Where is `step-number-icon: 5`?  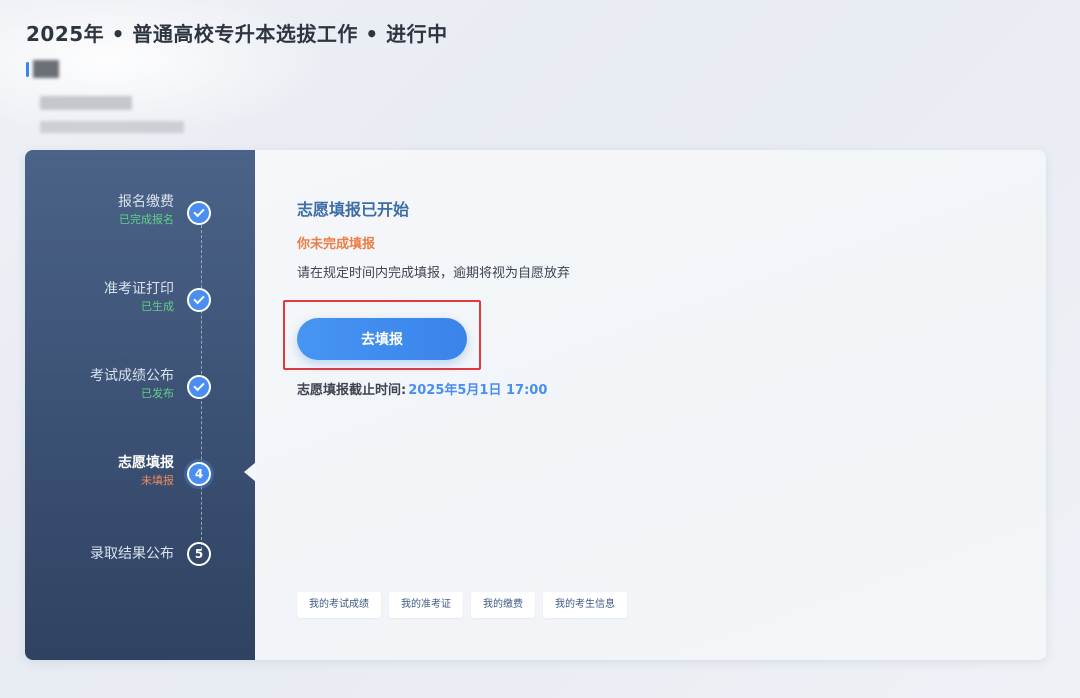
step-number-icon: 5 is located at coordinates (199, 554).